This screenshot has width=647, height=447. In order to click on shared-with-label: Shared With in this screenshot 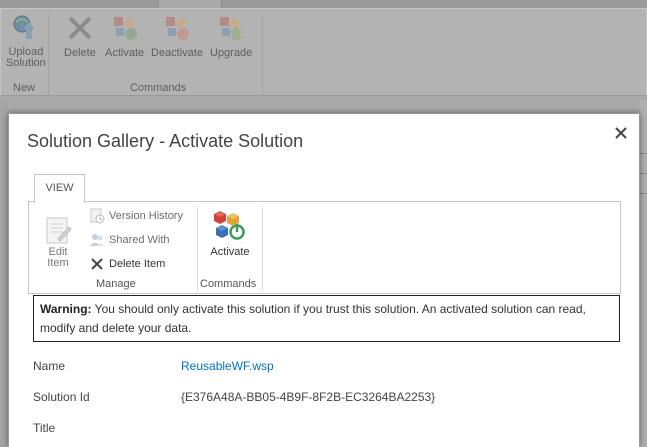, I will do `click(139, 240)`.